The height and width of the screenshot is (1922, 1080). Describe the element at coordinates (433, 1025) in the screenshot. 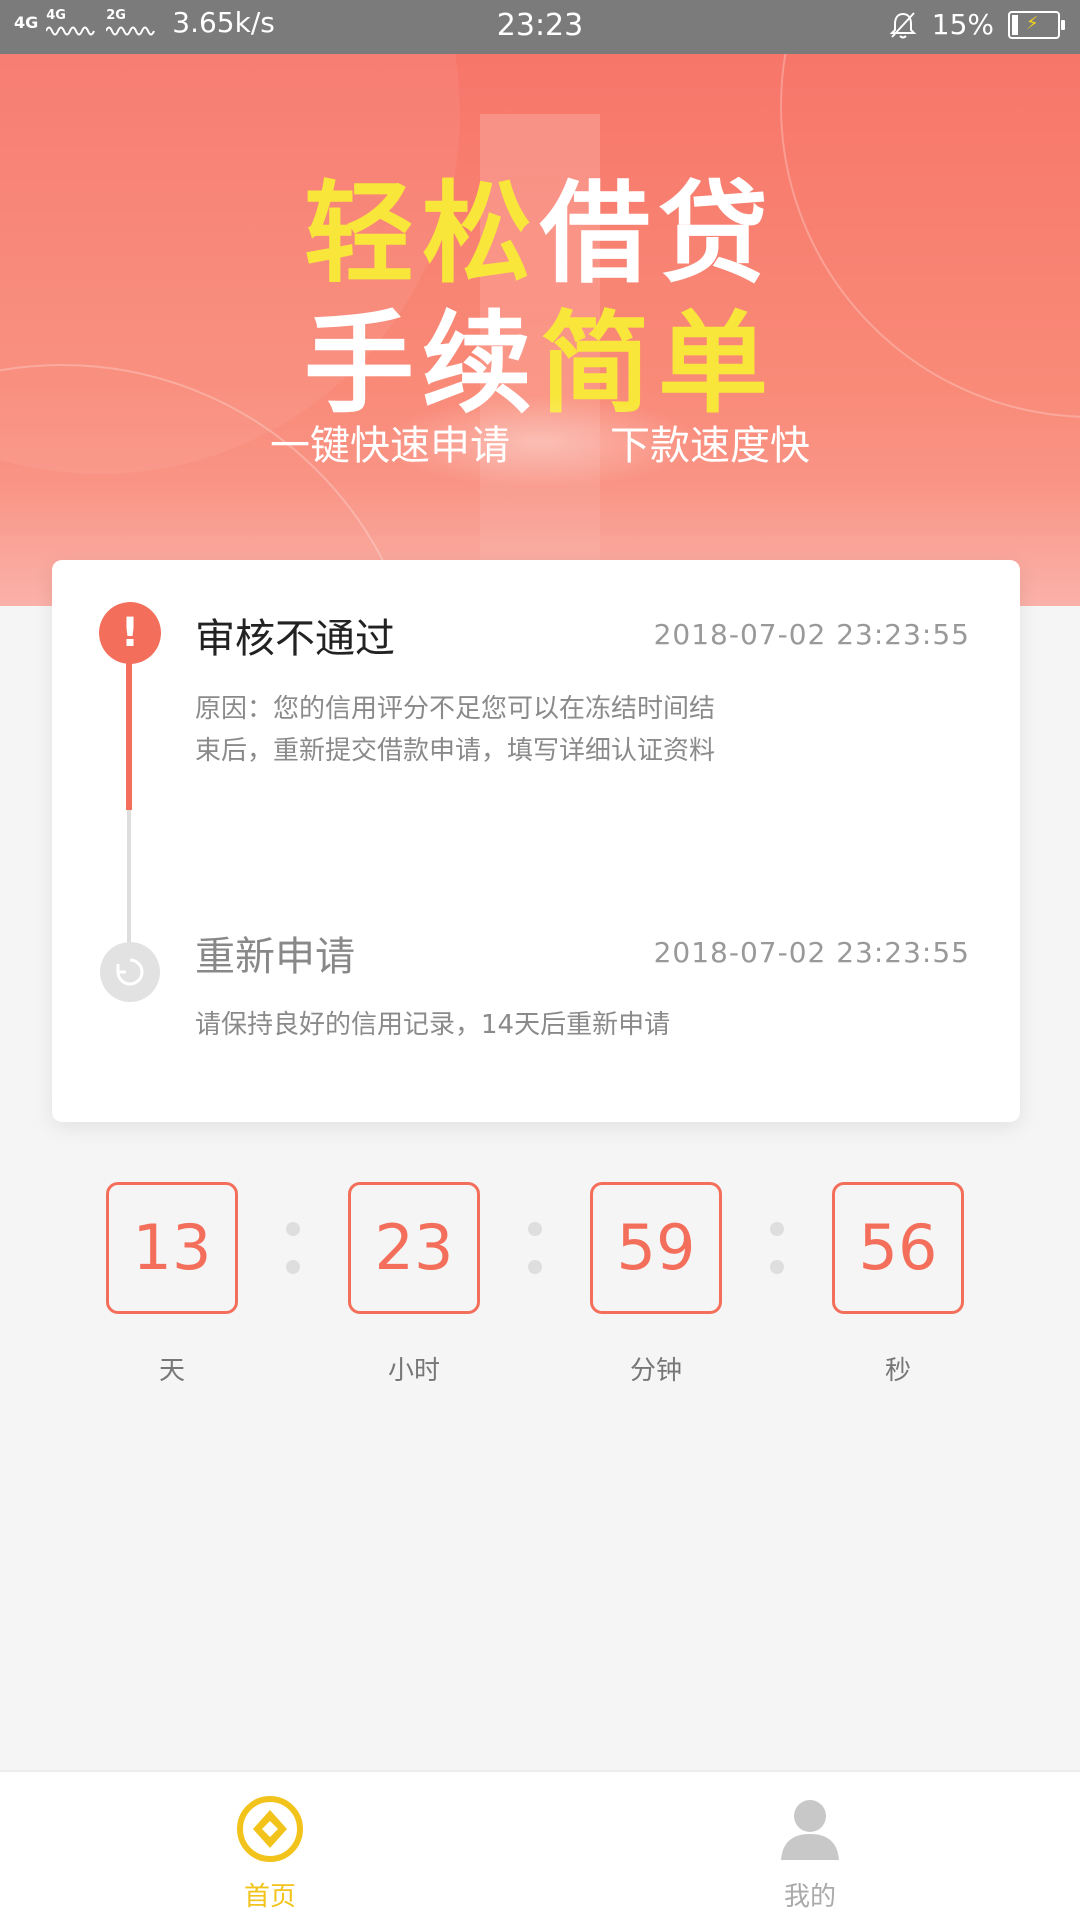

I see `step-description-reapply: 请保持良好的信用记录，14天后重新申请` at that location.